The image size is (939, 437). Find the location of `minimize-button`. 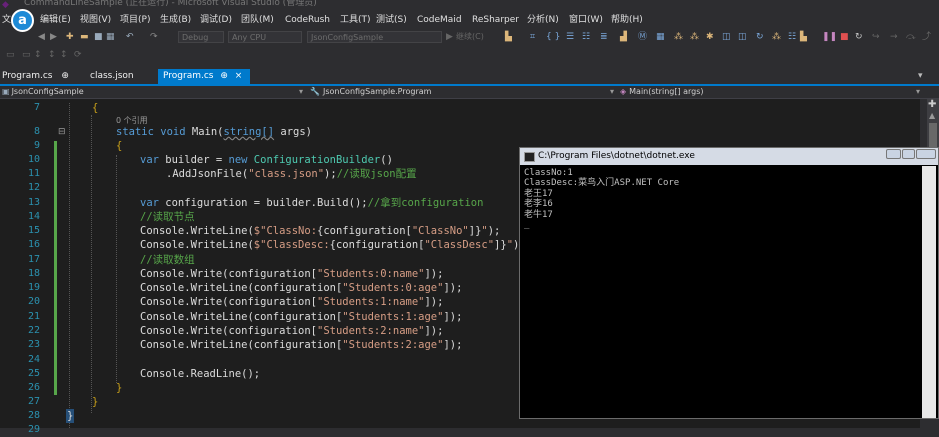

minimize-button is located at coordinates (893, 154).